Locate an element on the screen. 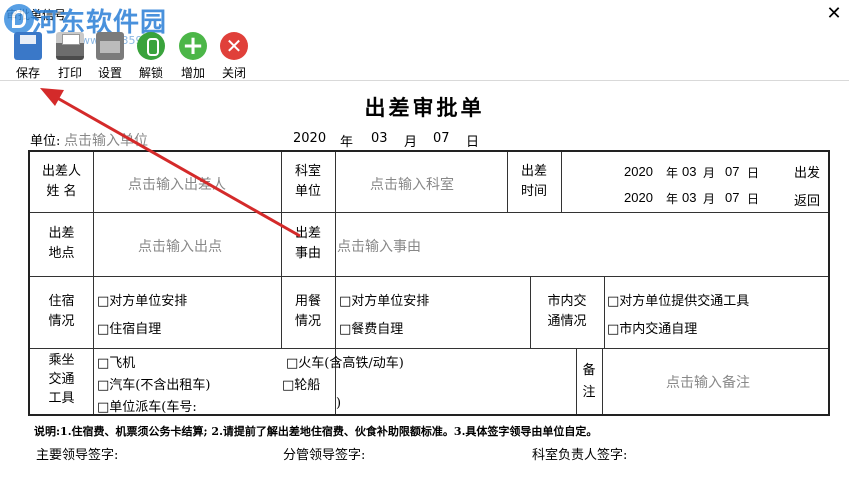 The height and width of the screenshot is (486, 849). annotation-arrow is located at coordinates (170, 163).